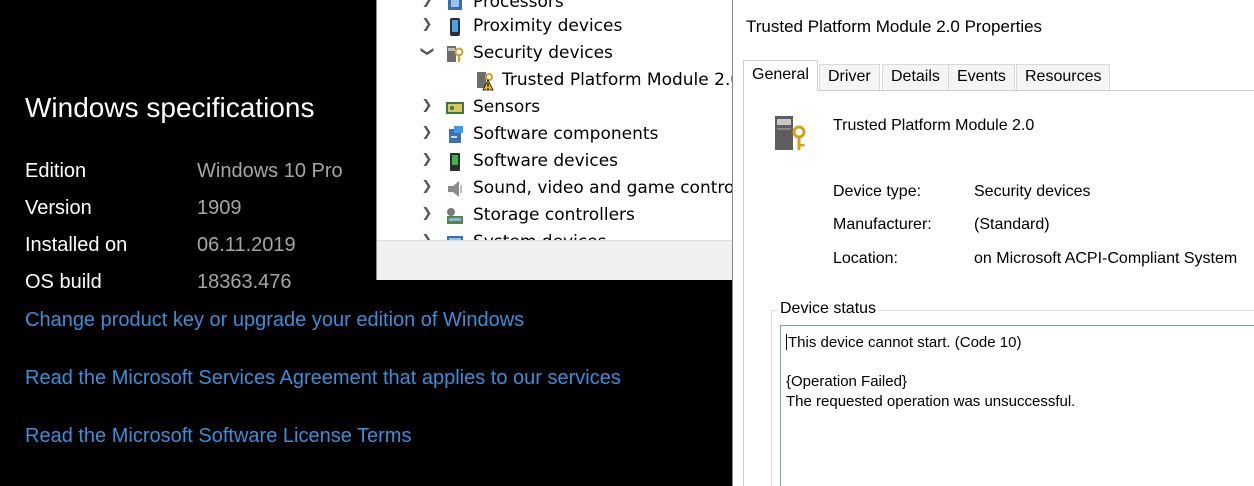  I want to click on tree-item-sound-video-game-controllers: ❯ Sound, video and game controllers, so click(566, 189).